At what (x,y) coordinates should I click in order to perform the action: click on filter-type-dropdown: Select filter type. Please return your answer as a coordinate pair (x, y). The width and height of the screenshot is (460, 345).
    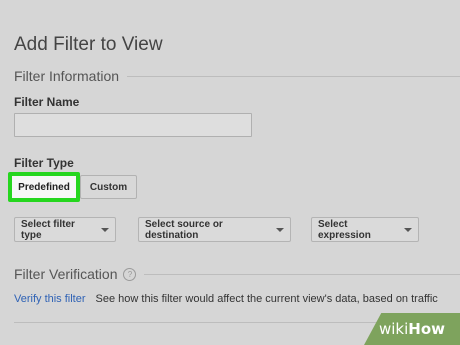
    Looking at the image, I should click on (65, 229).